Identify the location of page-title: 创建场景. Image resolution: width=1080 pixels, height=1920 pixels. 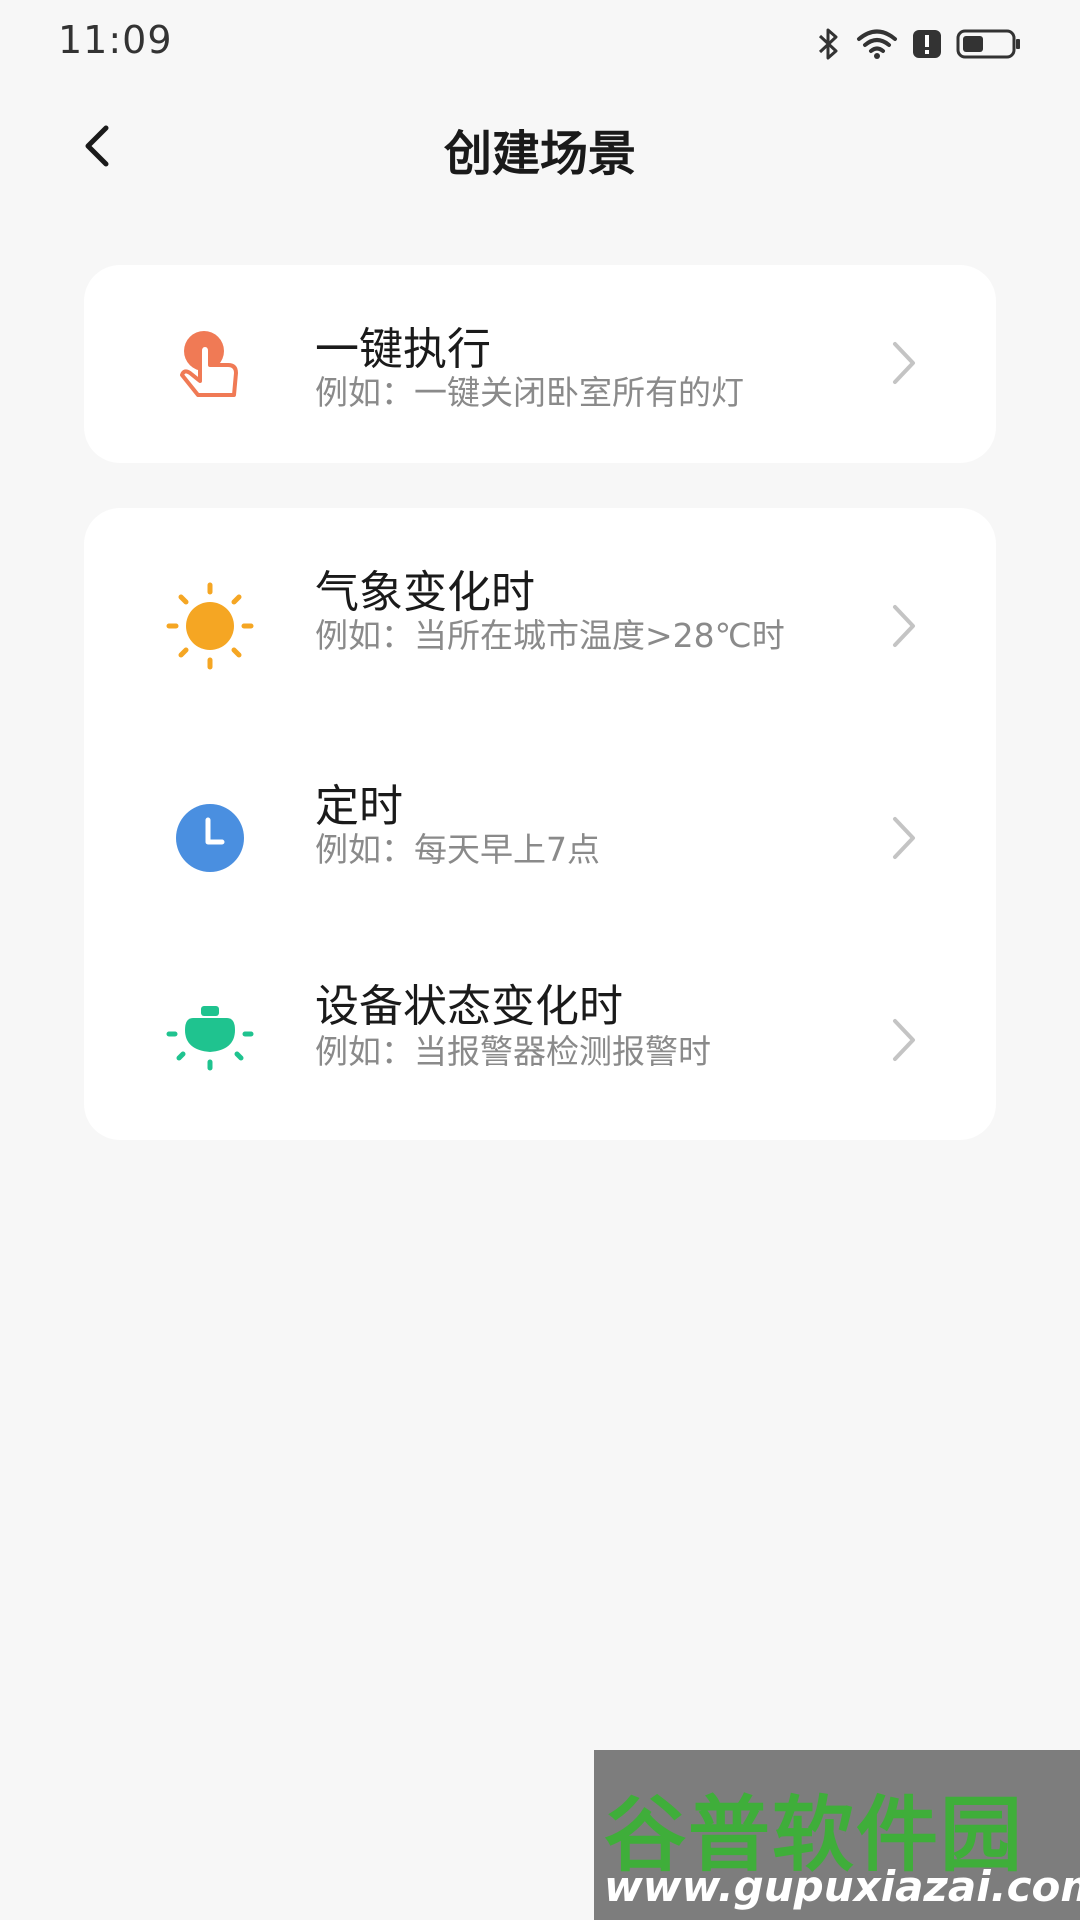
(539, 154).